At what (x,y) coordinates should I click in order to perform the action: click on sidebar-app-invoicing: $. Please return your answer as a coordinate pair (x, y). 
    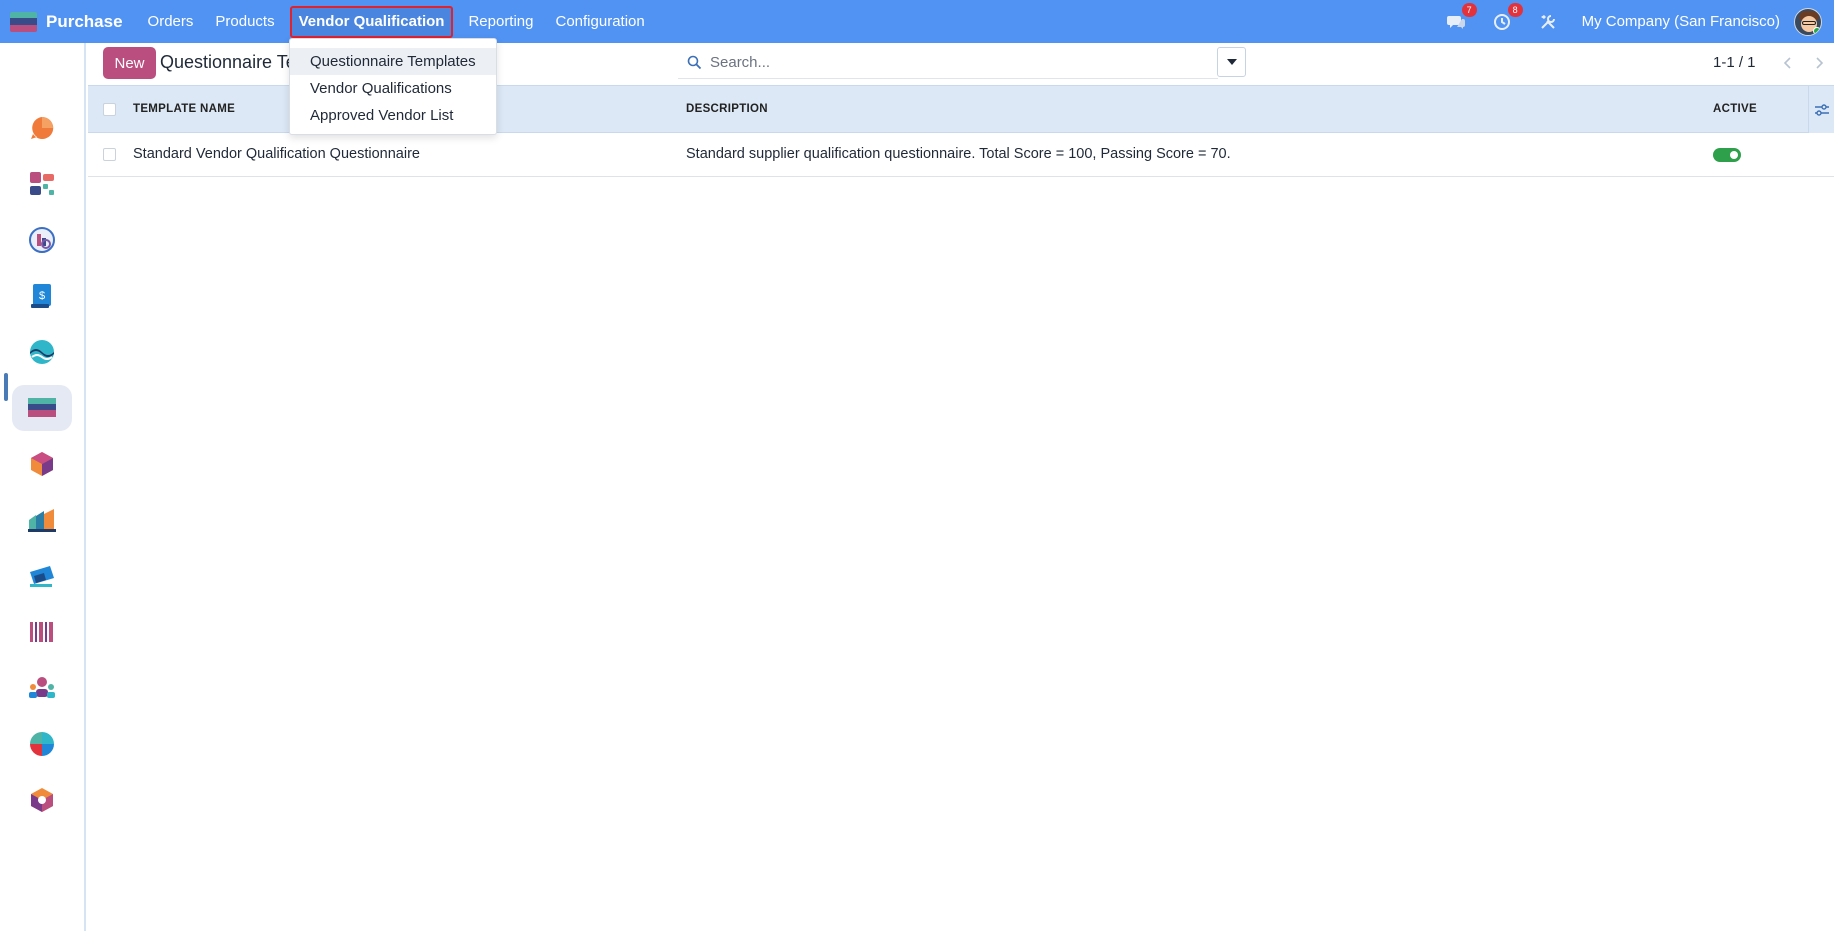
    Looking at the image, I should click on (42, 296).